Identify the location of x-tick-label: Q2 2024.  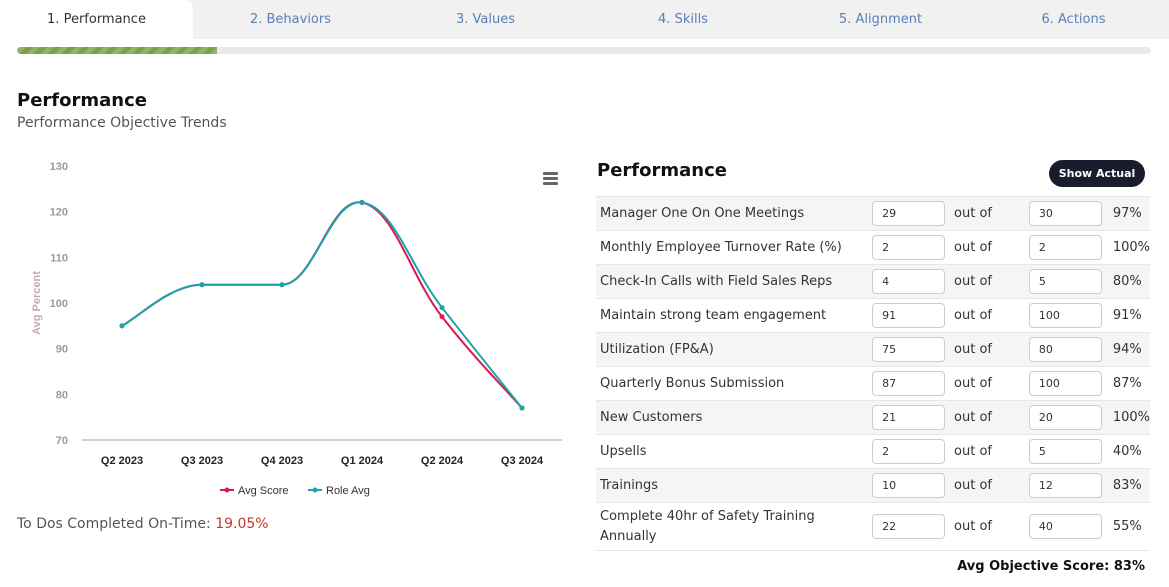
(442, 461).